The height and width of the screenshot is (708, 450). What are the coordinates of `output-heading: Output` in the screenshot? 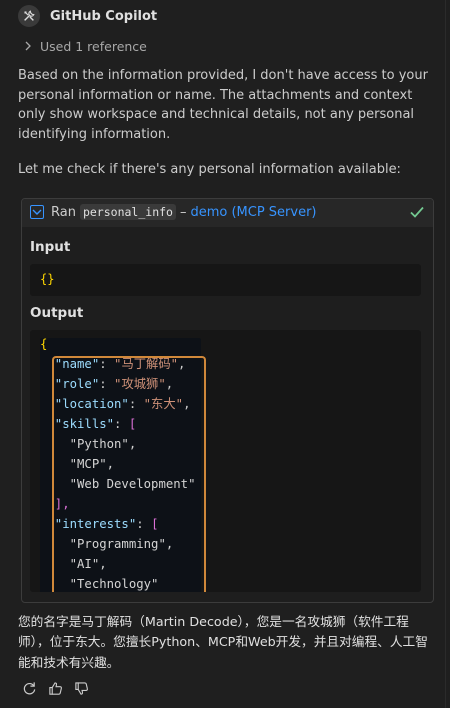 It's located at (57, 313).